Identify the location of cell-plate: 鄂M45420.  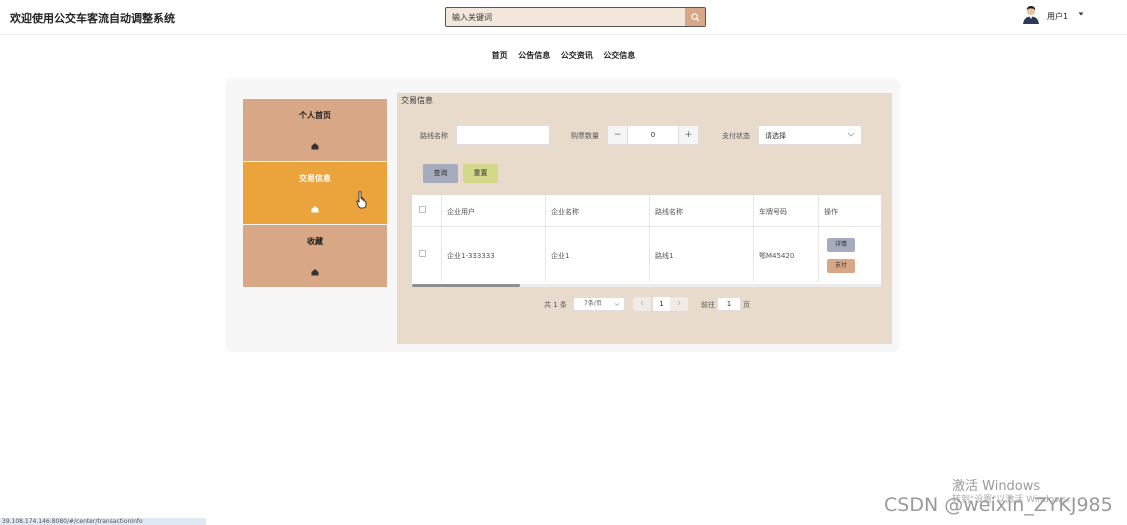
(777, 256).